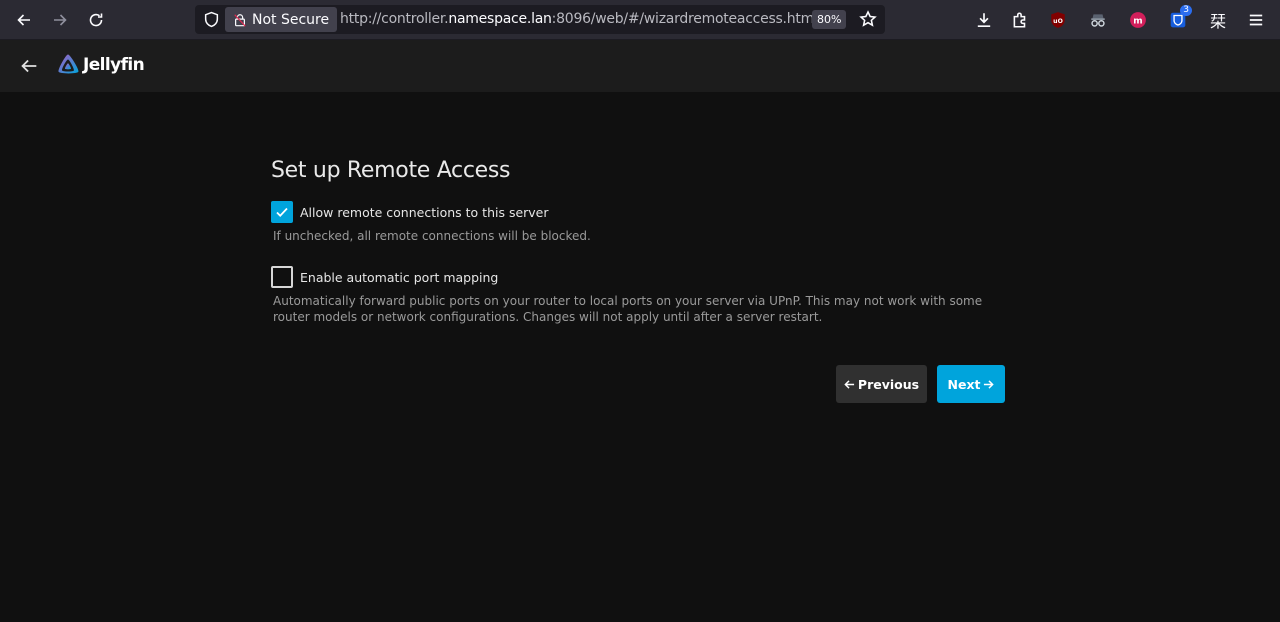 The width and height of the screenshot is (1280, 622). I want to click on allow-remote-label: Allow remote connections to this server, so click(424, 212).